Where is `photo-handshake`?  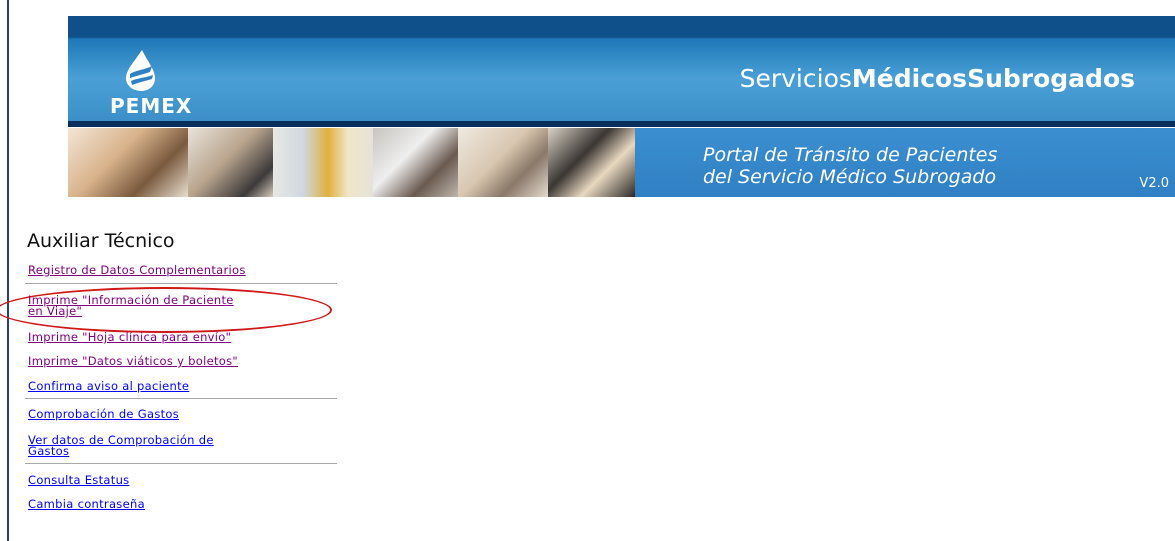
photo-handshake is located at coordinates (591, 162).